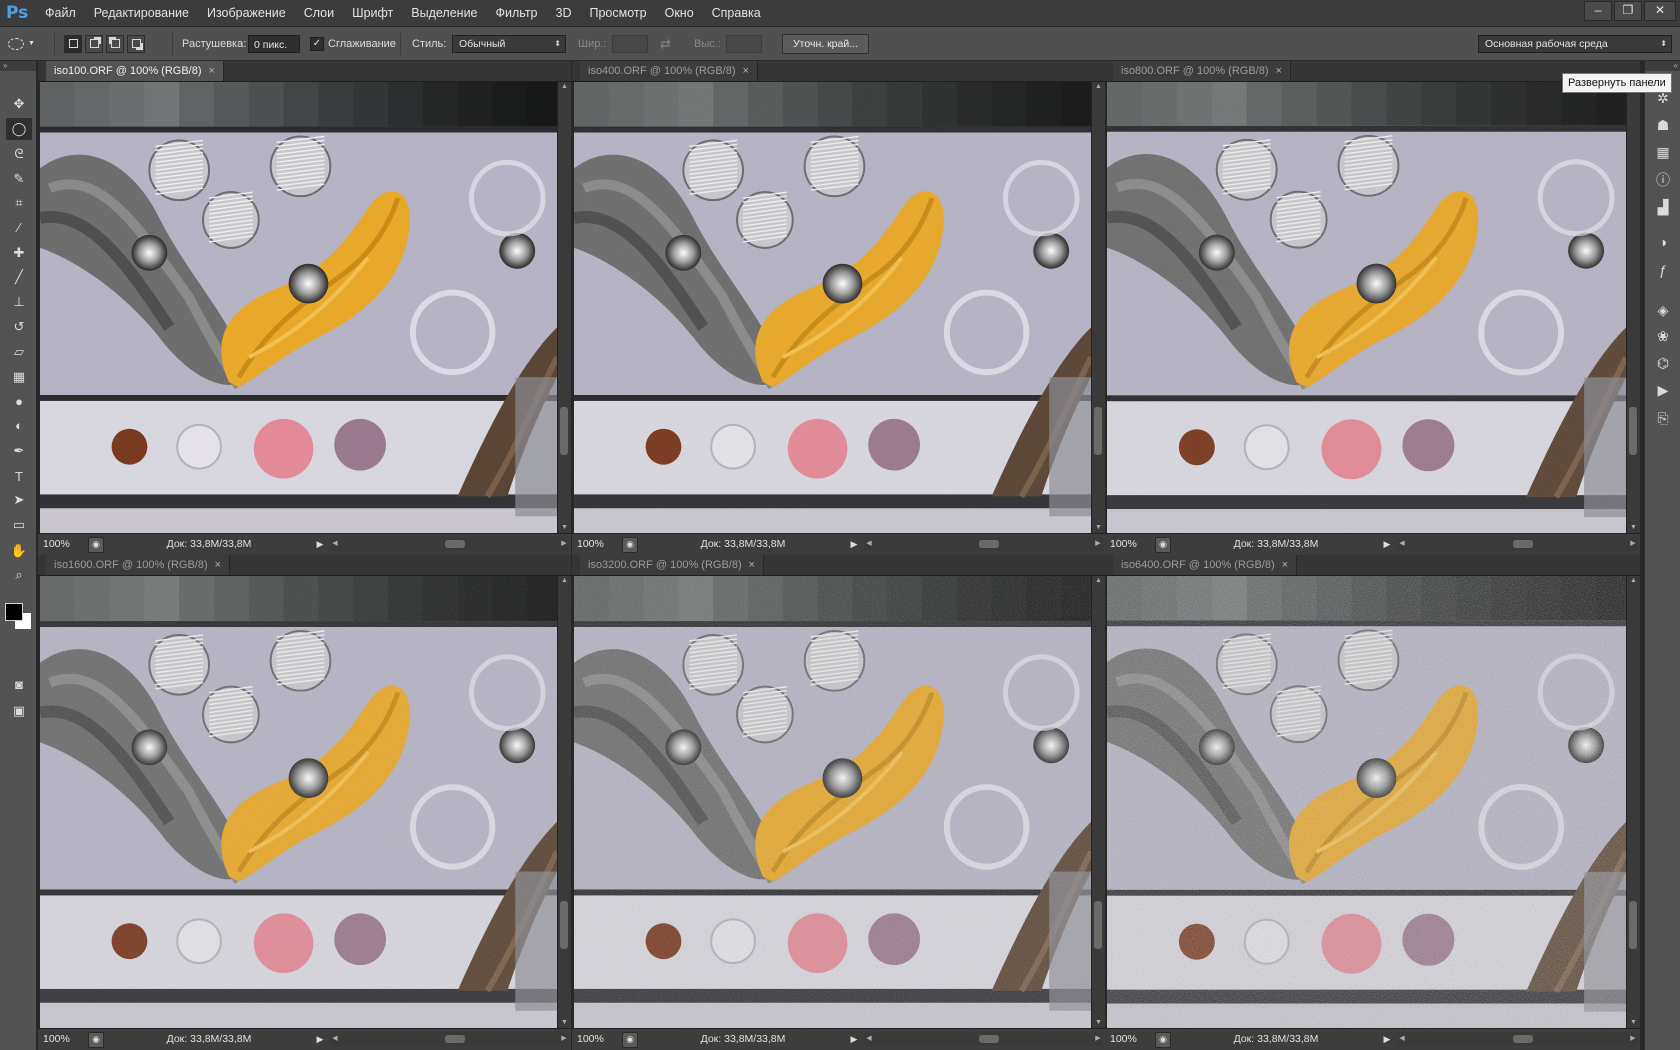 The width and height of the screenshot is (1680, 1050). I want to click on blur-icon: ●, so click(19, 401).